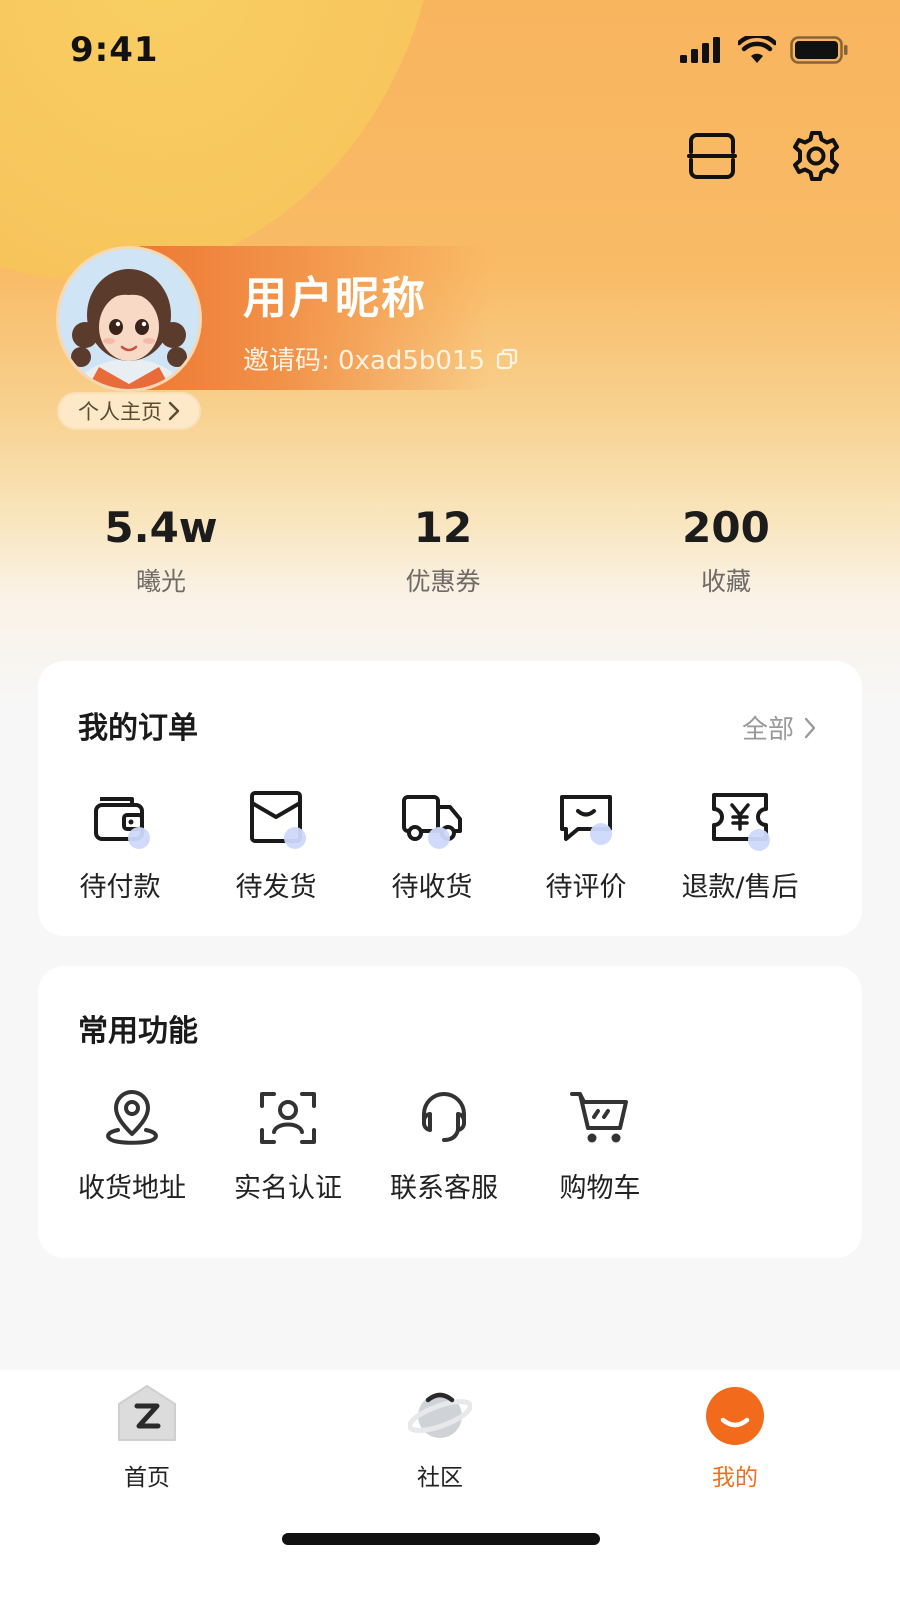 This screenshot has height=1600, width=900. Describe the element at coordinates (132, 1118) in the screenshot. I see `location-pin-icon` at that location.